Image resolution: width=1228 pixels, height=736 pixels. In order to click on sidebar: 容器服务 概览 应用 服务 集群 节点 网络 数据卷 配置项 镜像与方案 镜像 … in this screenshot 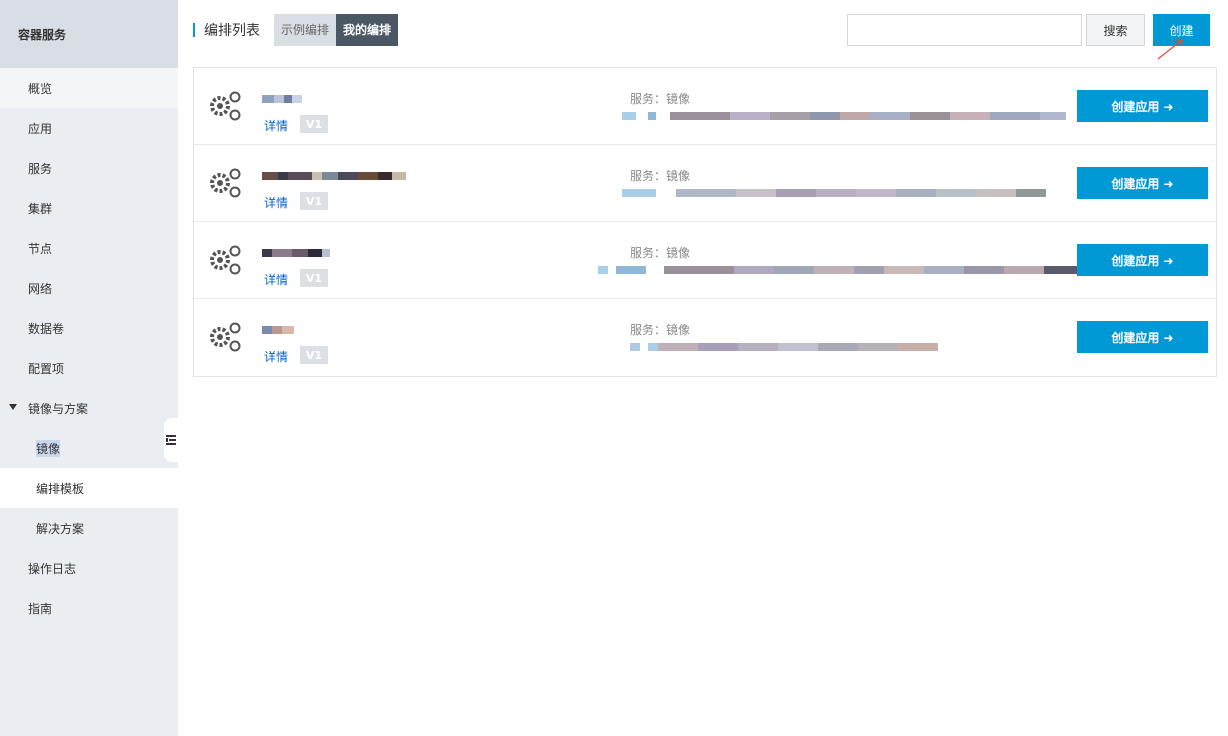, I will do `click(89, 368)`.